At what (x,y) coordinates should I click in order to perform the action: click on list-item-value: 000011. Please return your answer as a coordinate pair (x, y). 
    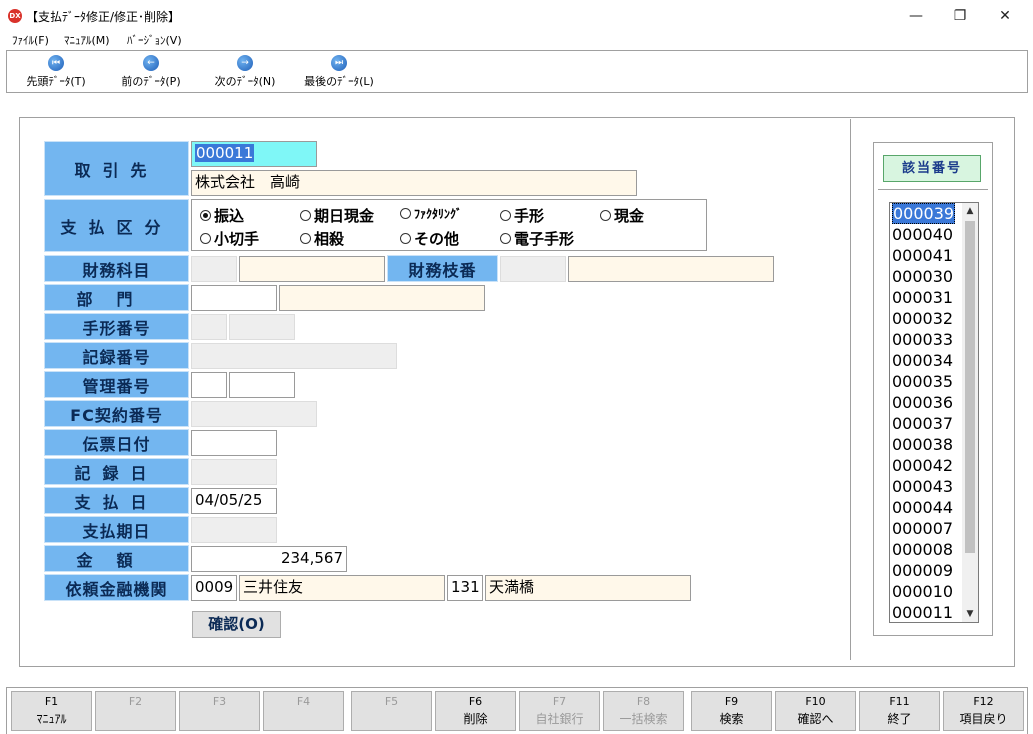
    Looking at the image, I should click on (923, 612).